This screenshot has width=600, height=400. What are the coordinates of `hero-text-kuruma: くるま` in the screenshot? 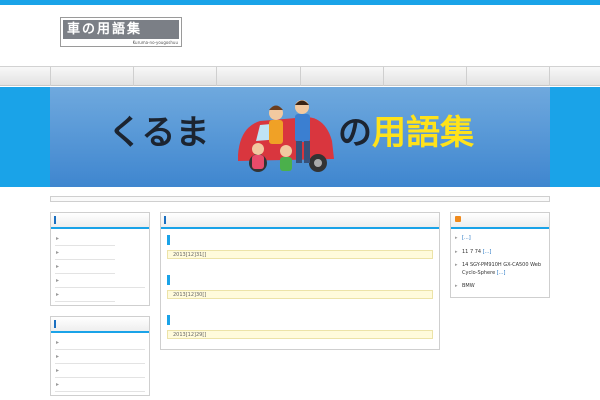 It's located at (159, 133).